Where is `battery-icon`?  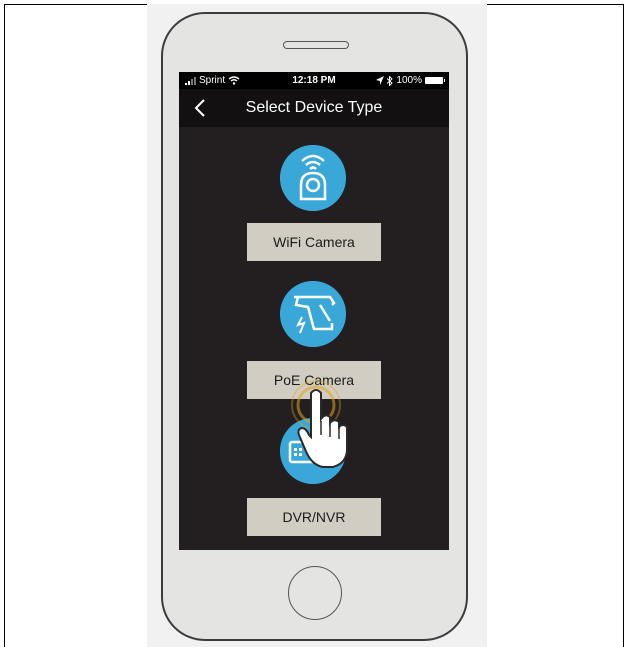 battery-icon is located at coordinates (435, 80).